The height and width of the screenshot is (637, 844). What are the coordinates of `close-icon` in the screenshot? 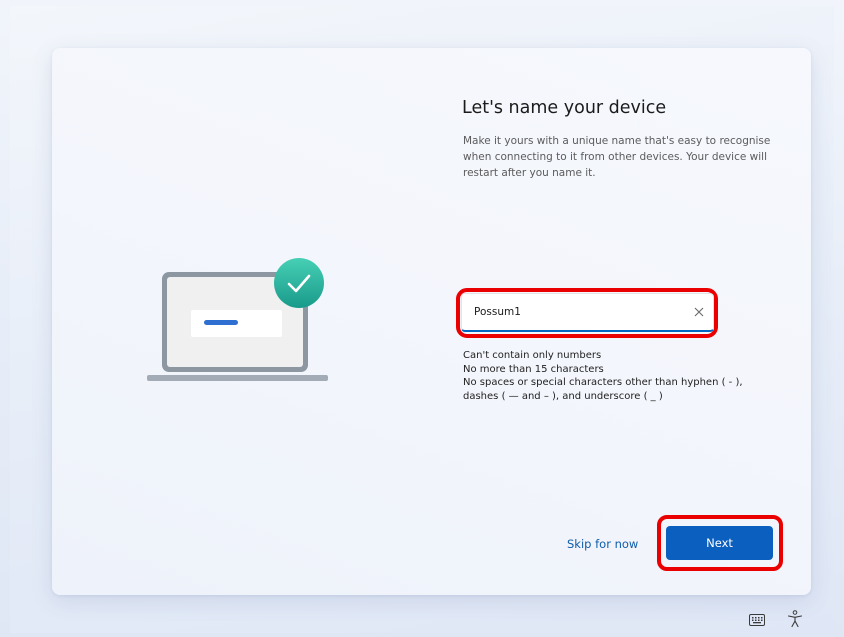 It's located at (699, 312).